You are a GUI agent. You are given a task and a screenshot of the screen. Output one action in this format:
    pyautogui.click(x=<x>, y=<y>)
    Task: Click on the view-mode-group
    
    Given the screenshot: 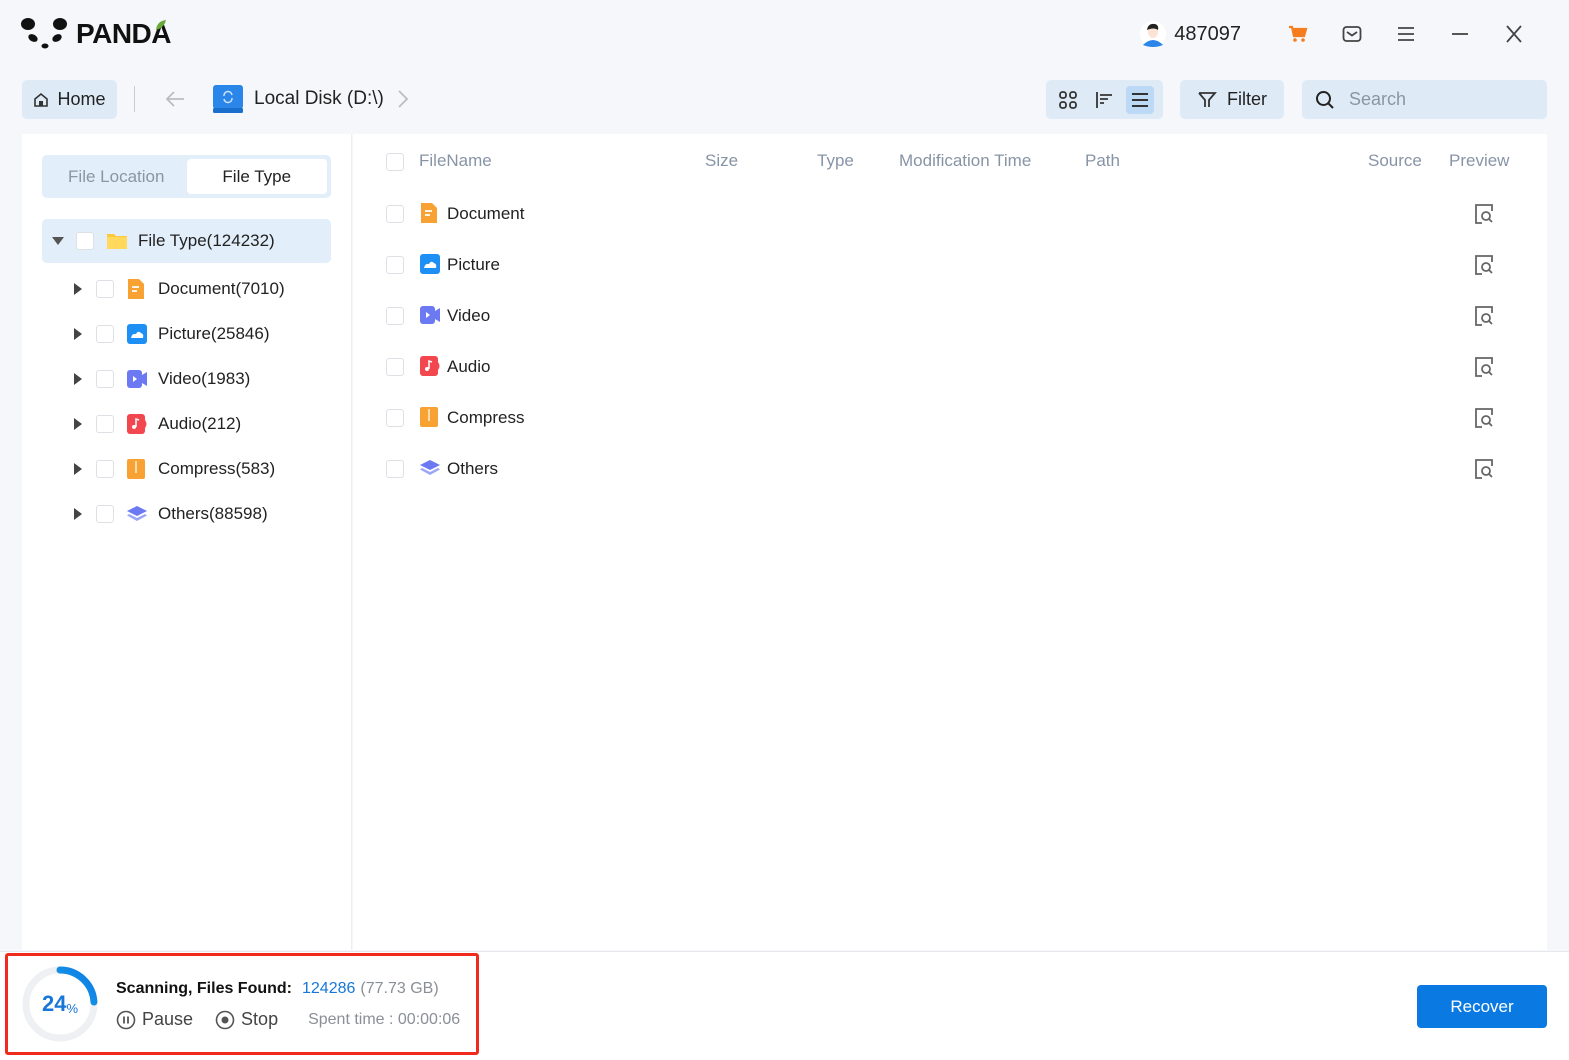 What is the action you would take?
    pyautogui.click(x=1104, y=99)
    